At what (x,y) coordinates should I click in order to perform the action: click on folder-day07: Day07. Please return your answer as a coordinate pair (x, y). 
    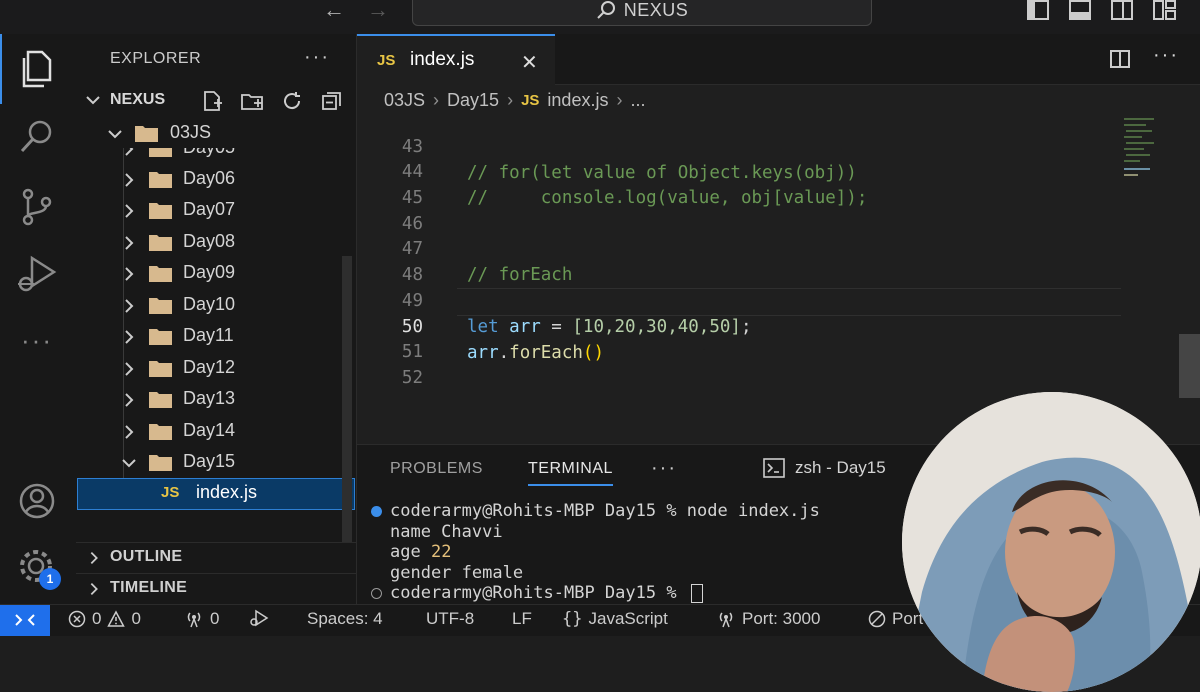
    Looking at the image, I should click on (216, 210).